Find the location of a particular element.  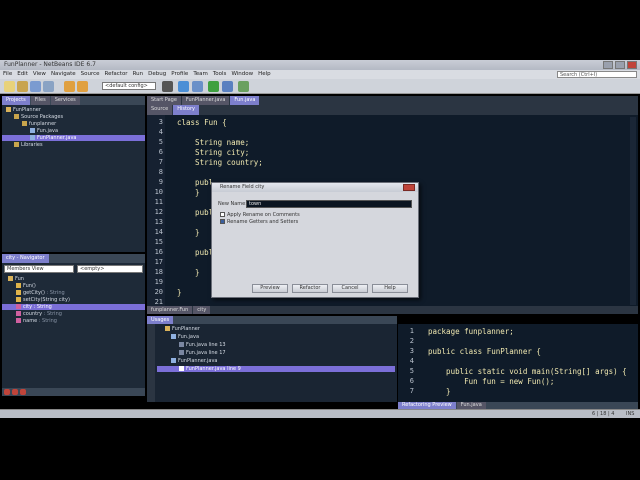

menu-refactor: Refactor is located at coordinates (116, 74).